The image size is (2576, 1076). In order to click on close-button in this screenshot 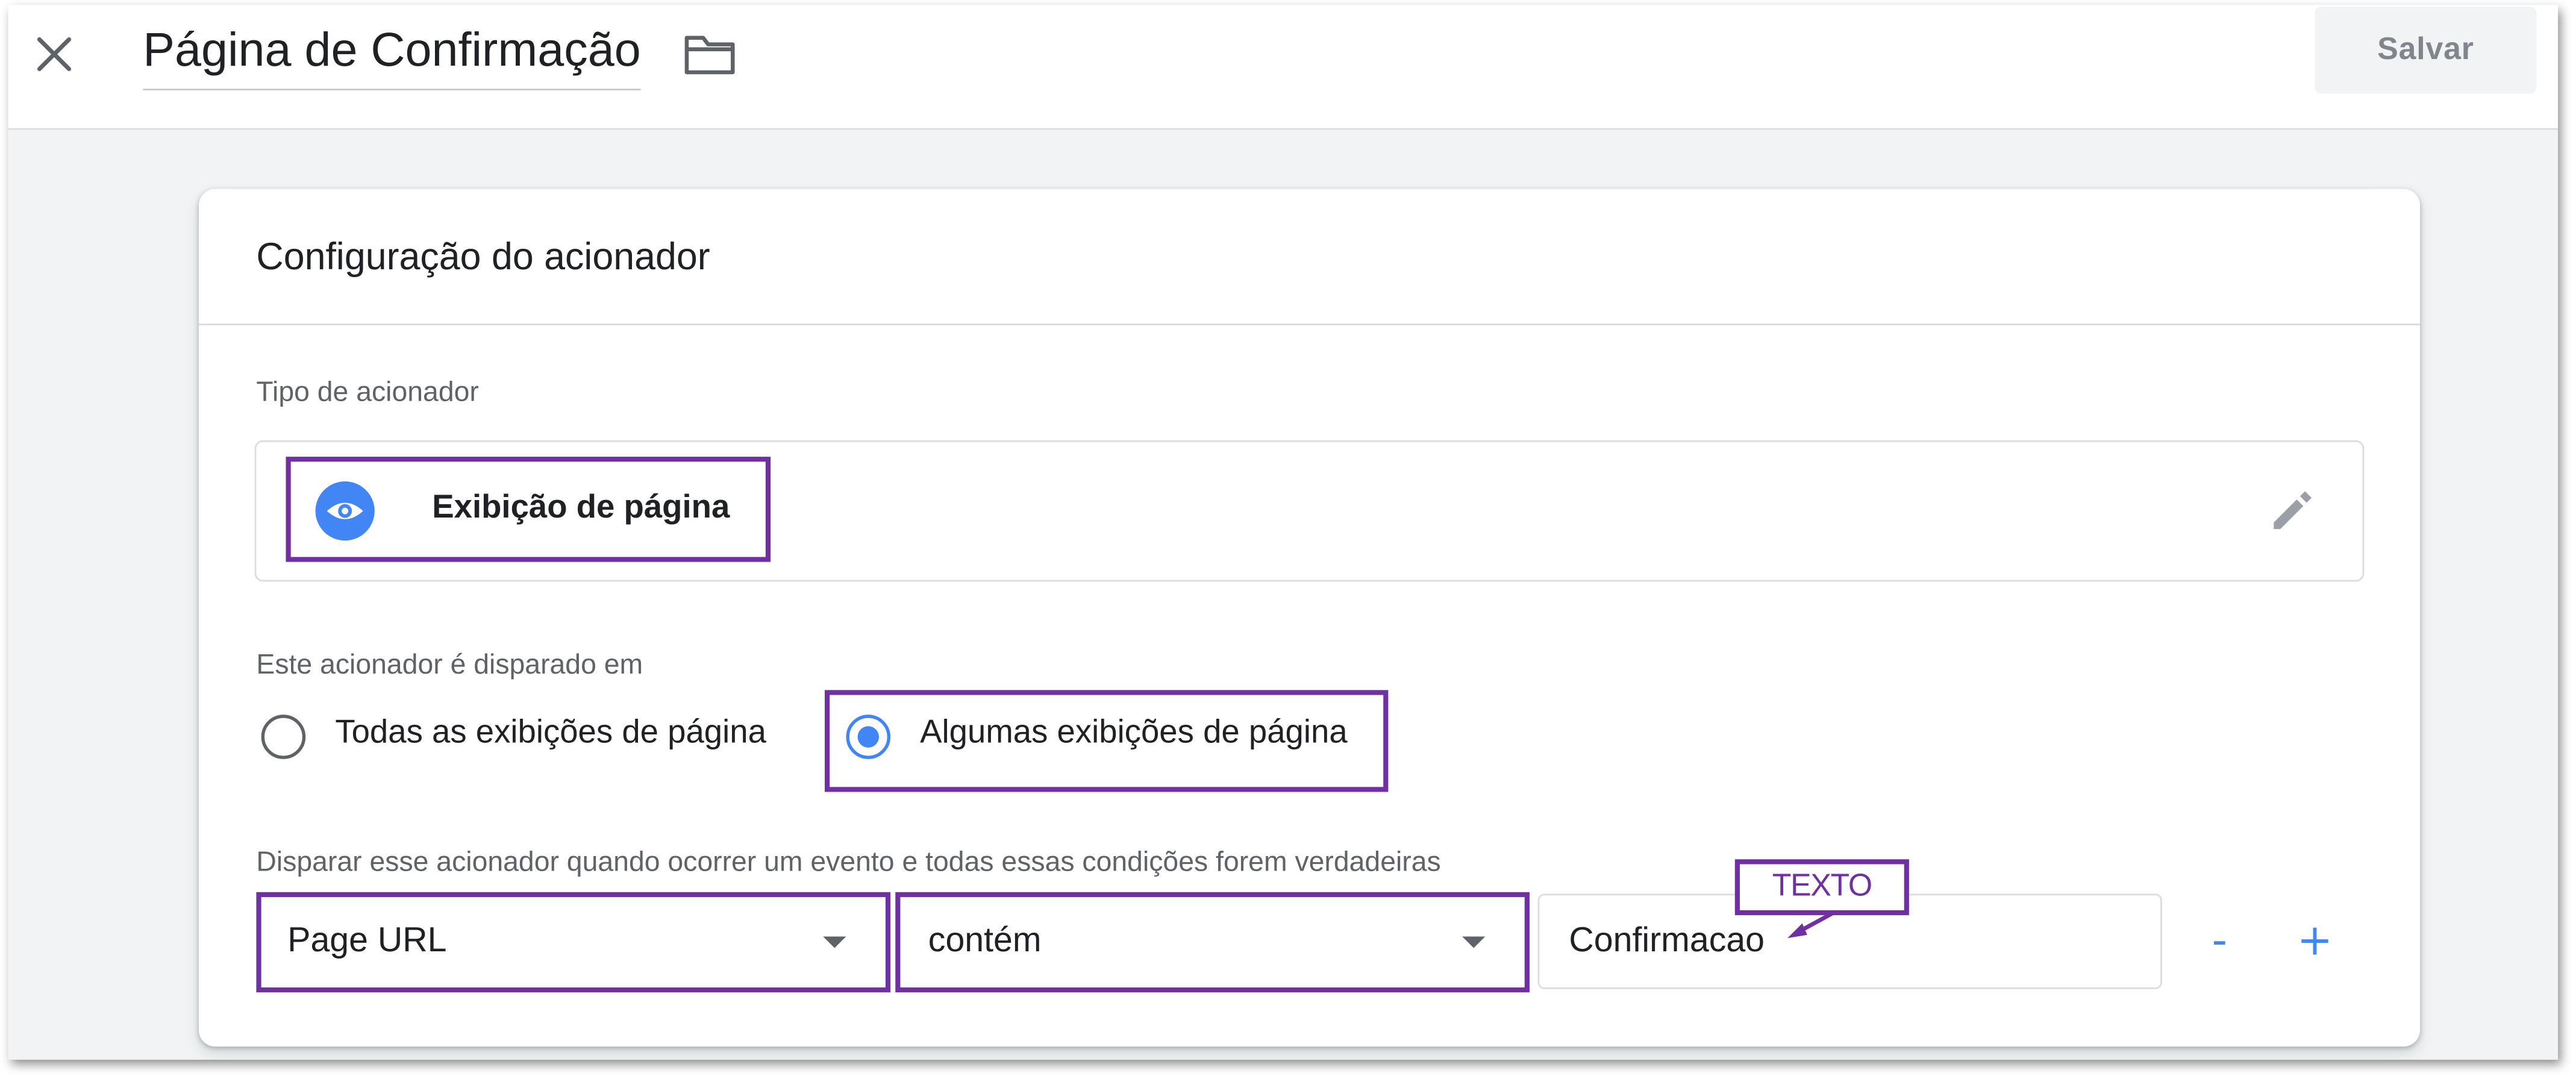, I will do `click(55, 54)`.